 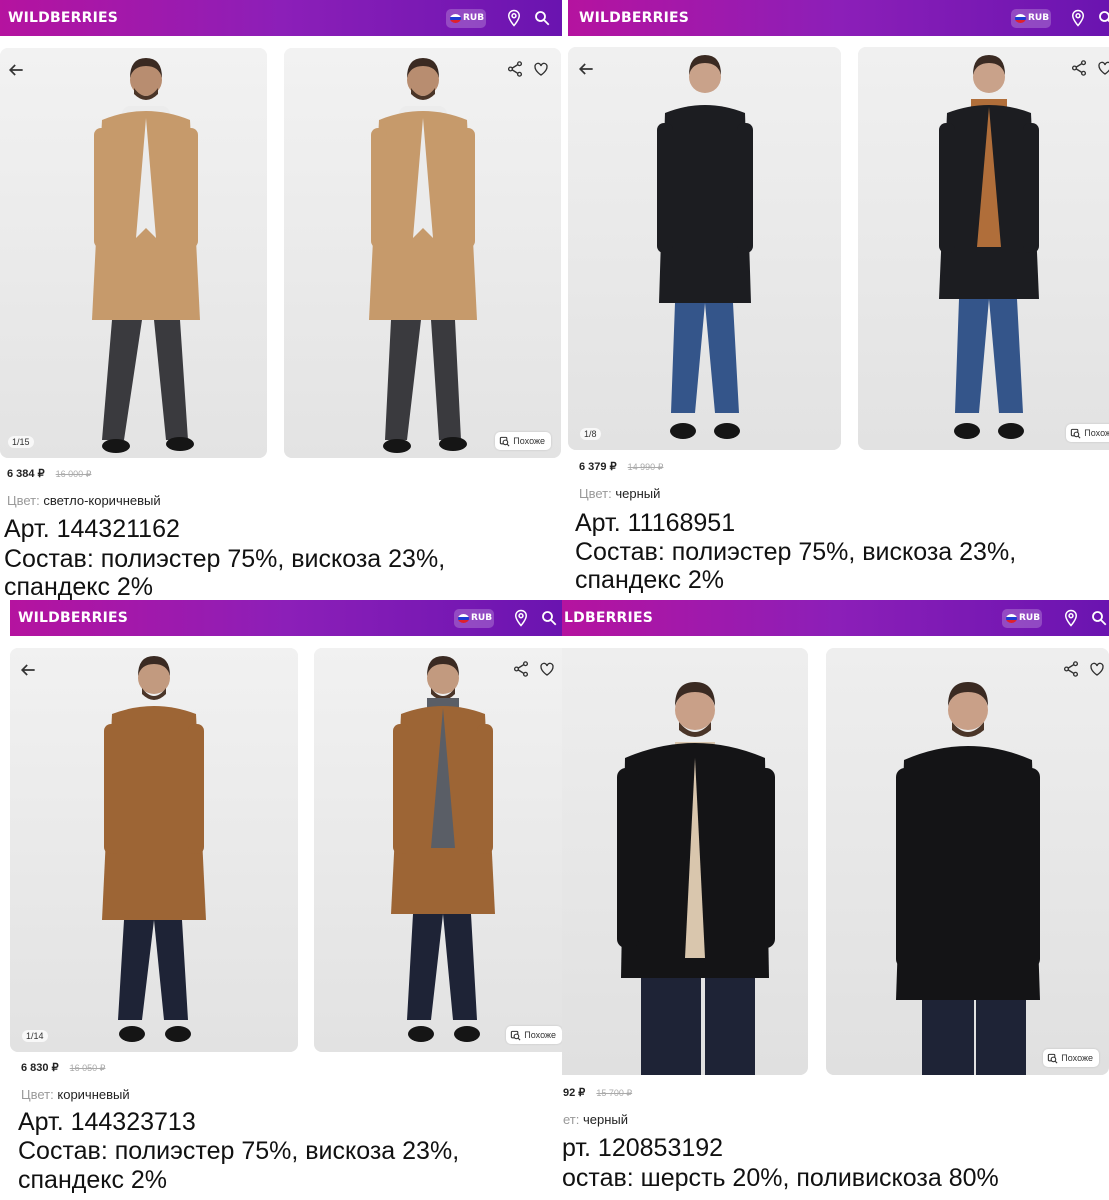 What do you see at coordinates (614, 1093) in the screenshot?
I see `old-price: 15 700 ₽` at bounding box center [614, 1093].